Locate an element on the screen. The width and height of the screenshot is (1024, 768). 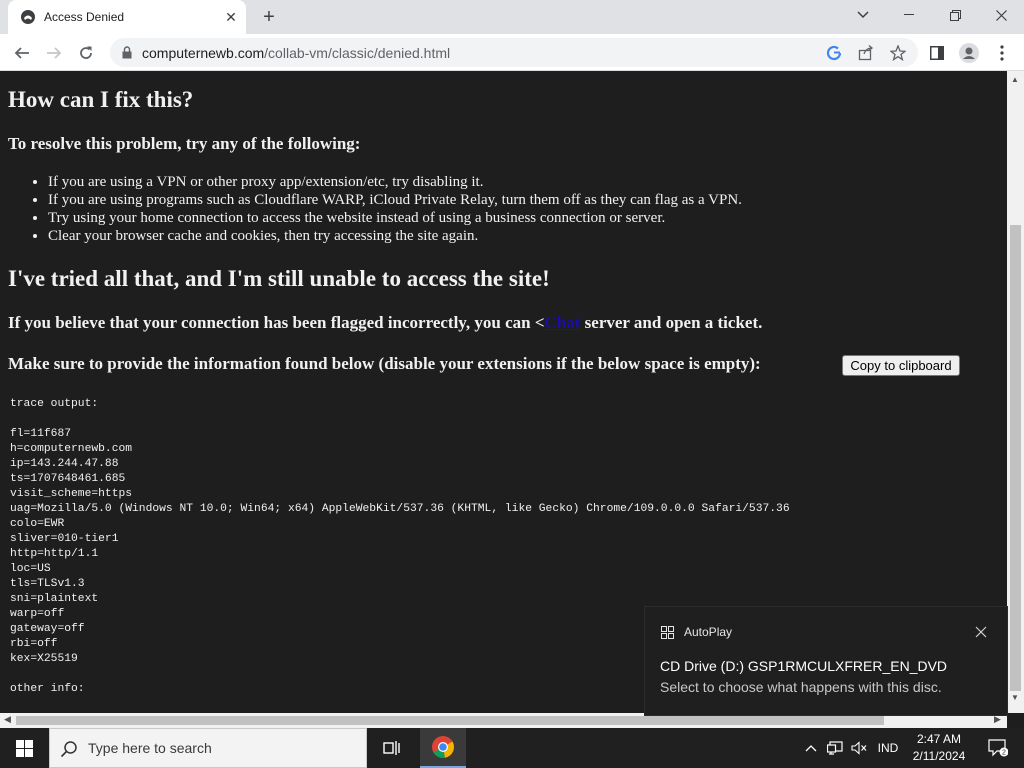
horizontal-scroll-thumb is located at coordinates (450, 720).